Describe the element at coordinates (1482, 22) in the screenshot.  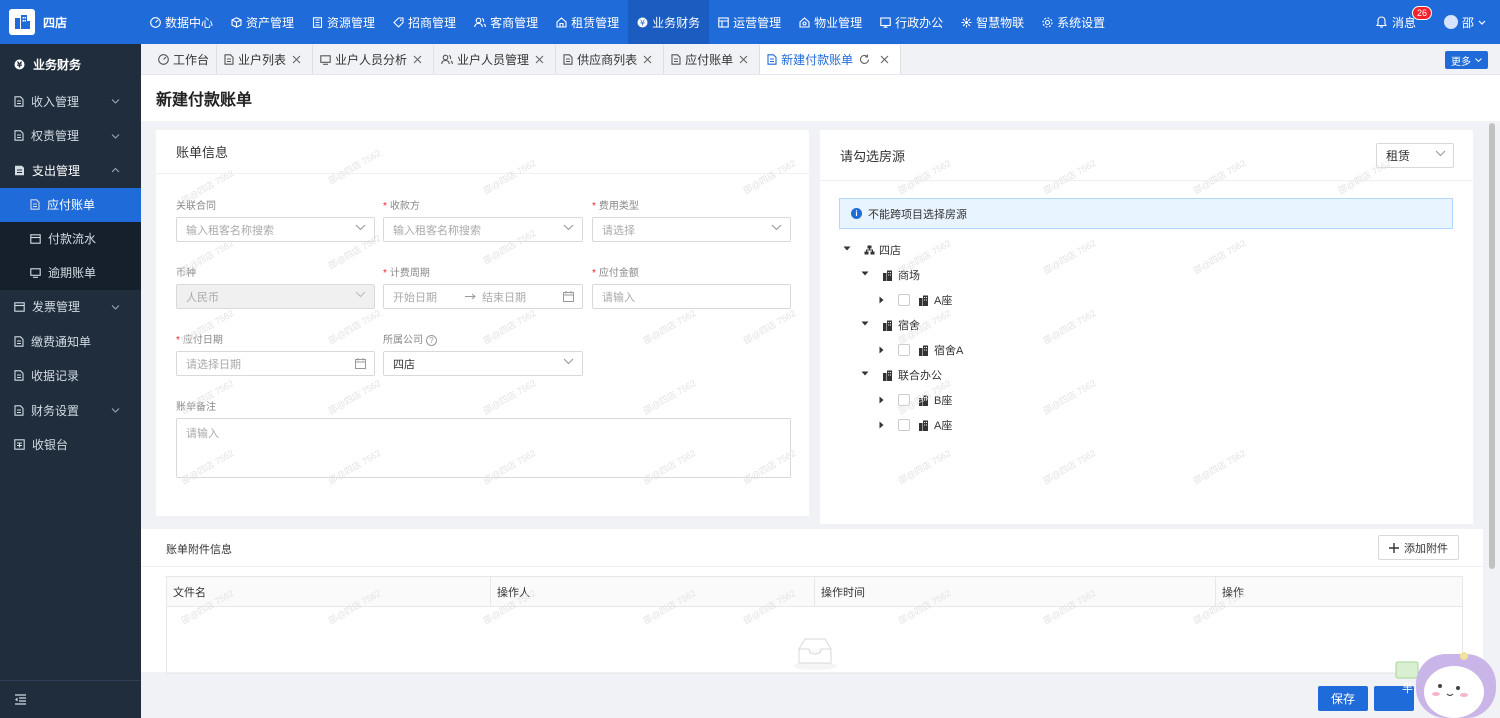
I see `chevron-down-icon` at that location.